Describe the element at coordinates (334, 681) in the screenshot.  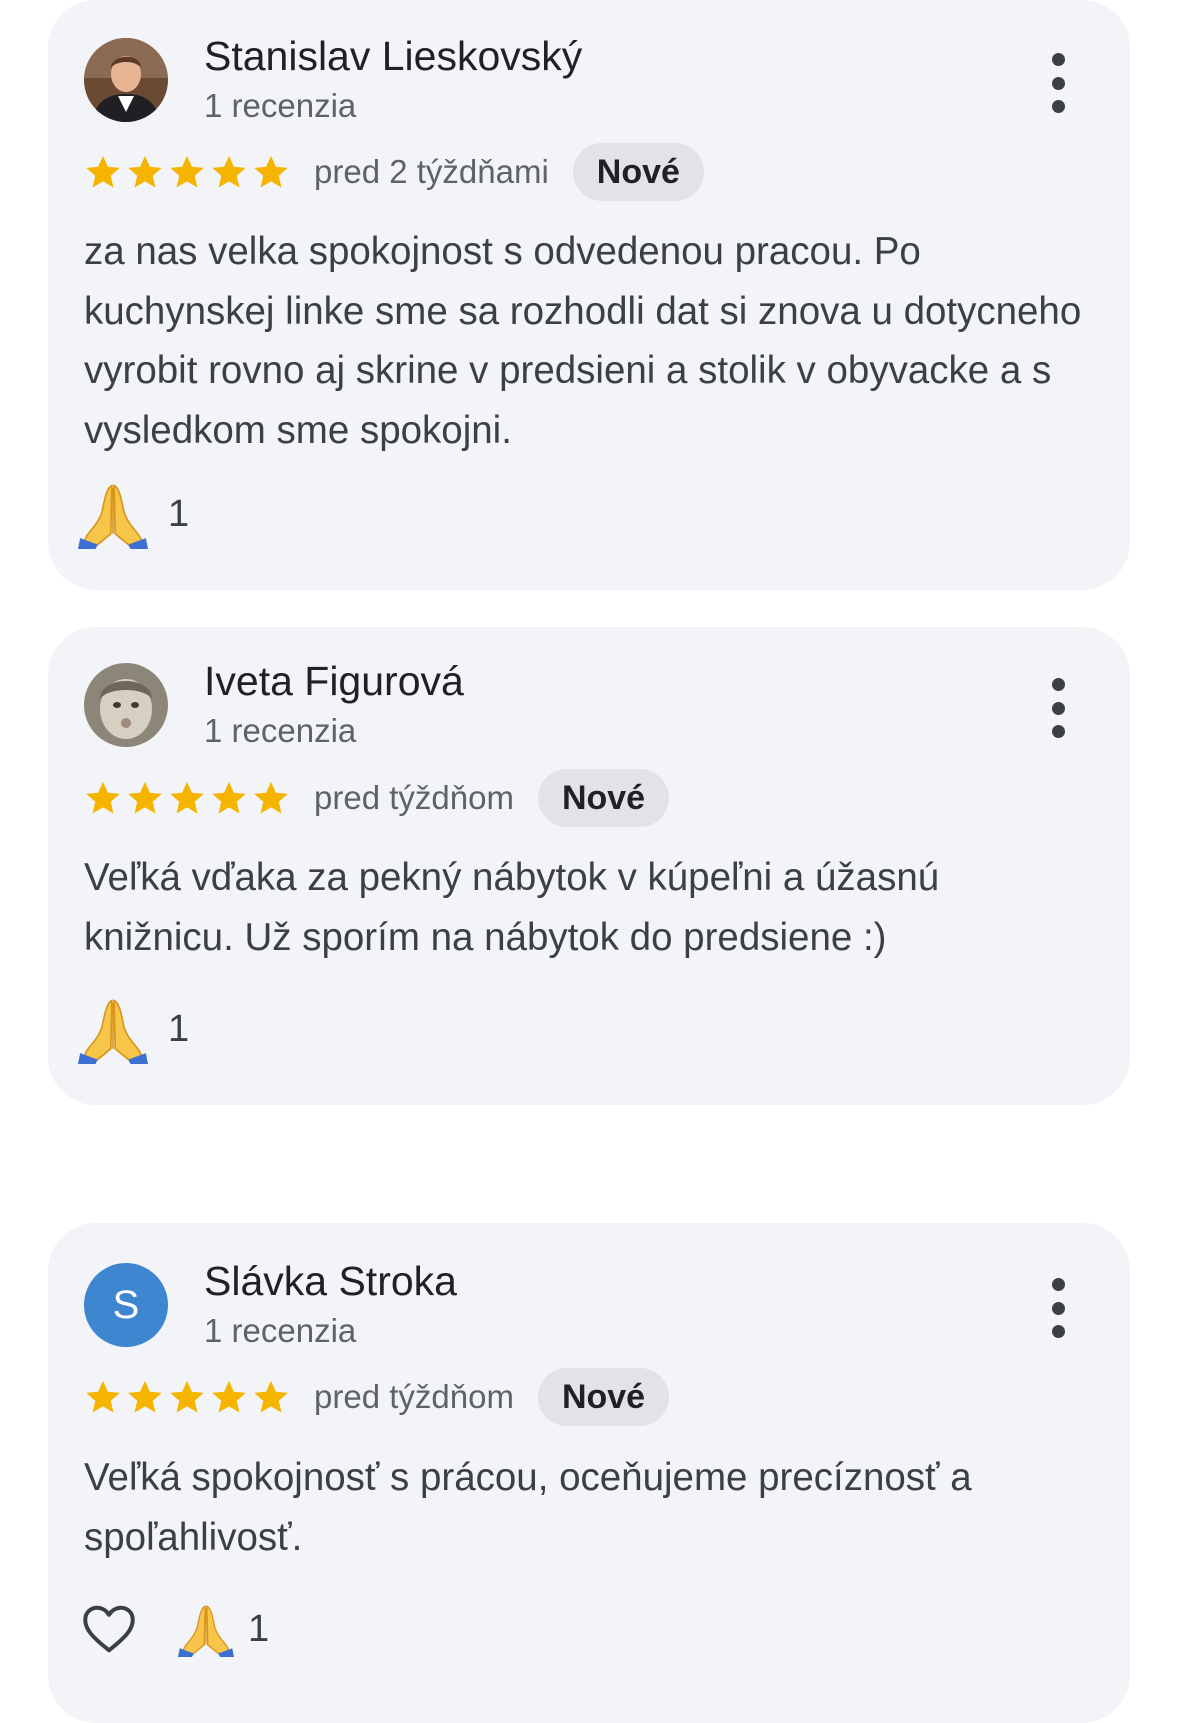
I see `reviewer-name: Iveta Figurová` at that location.